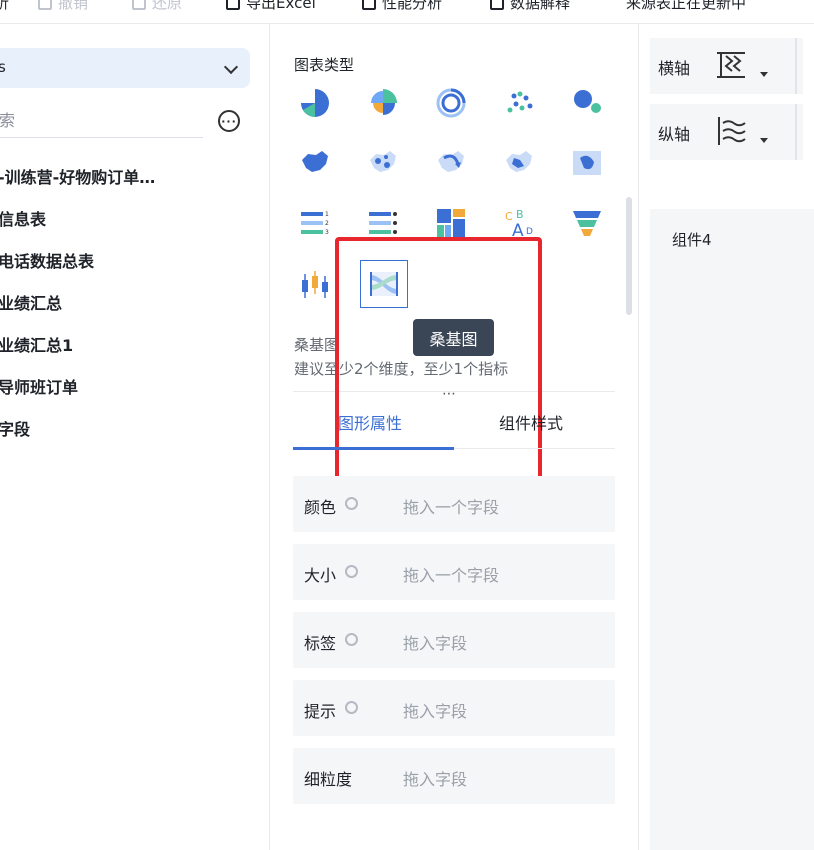  What do you see at coordinates (435, 643) in the screenshot?
I see `label-placeholder: 拖入字段` at bounding box center [435, 643].